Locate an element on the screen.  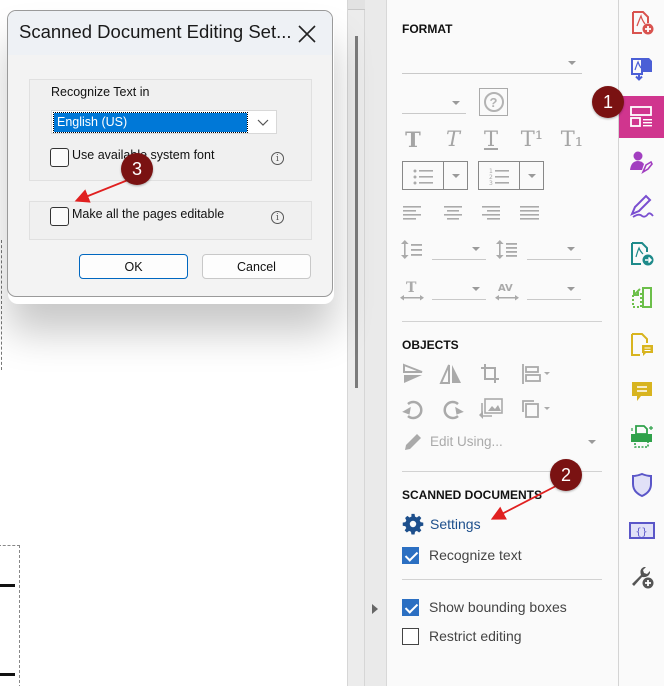
rail-share is located at coordinates (641, 254).